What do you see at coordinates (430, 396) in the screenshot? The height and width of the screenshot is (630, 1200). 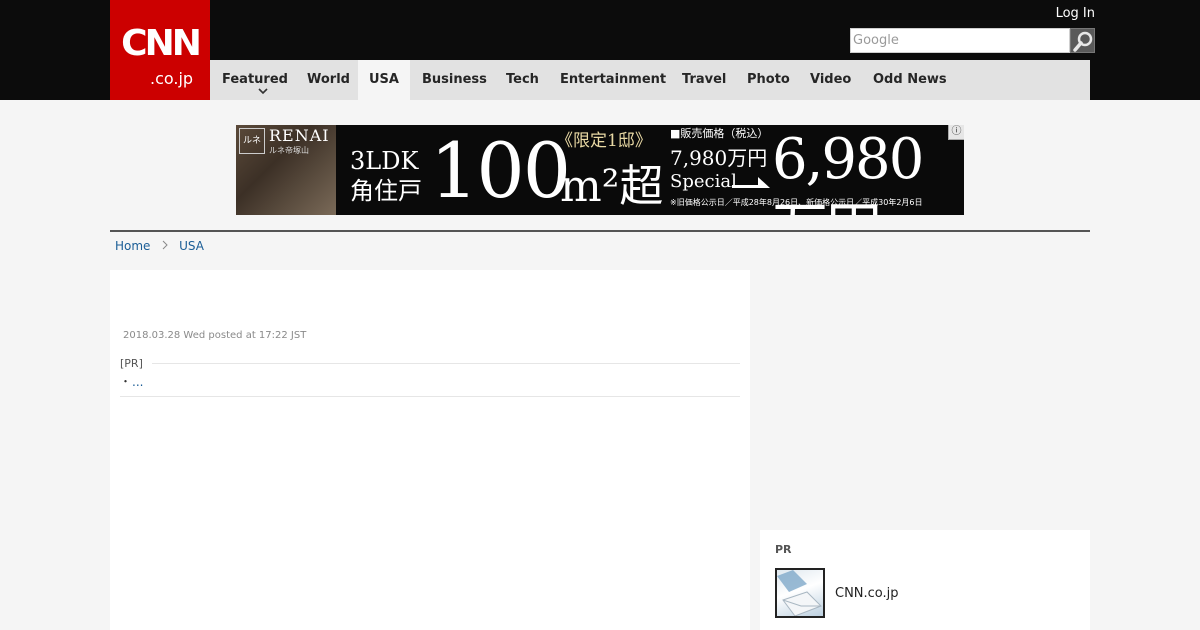 I see `pr-bottom-divider` at bounding box center [430, 396].